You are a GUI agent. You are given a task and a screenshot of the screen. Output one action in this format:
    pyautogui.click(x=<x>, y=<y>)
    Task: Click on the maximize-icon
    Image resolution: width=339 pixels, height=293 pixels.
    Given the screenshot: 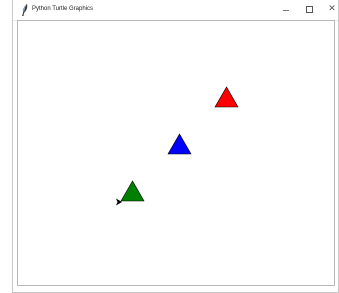 What is the action you would take?
    pyautogui.click(x=309, y=9)
    